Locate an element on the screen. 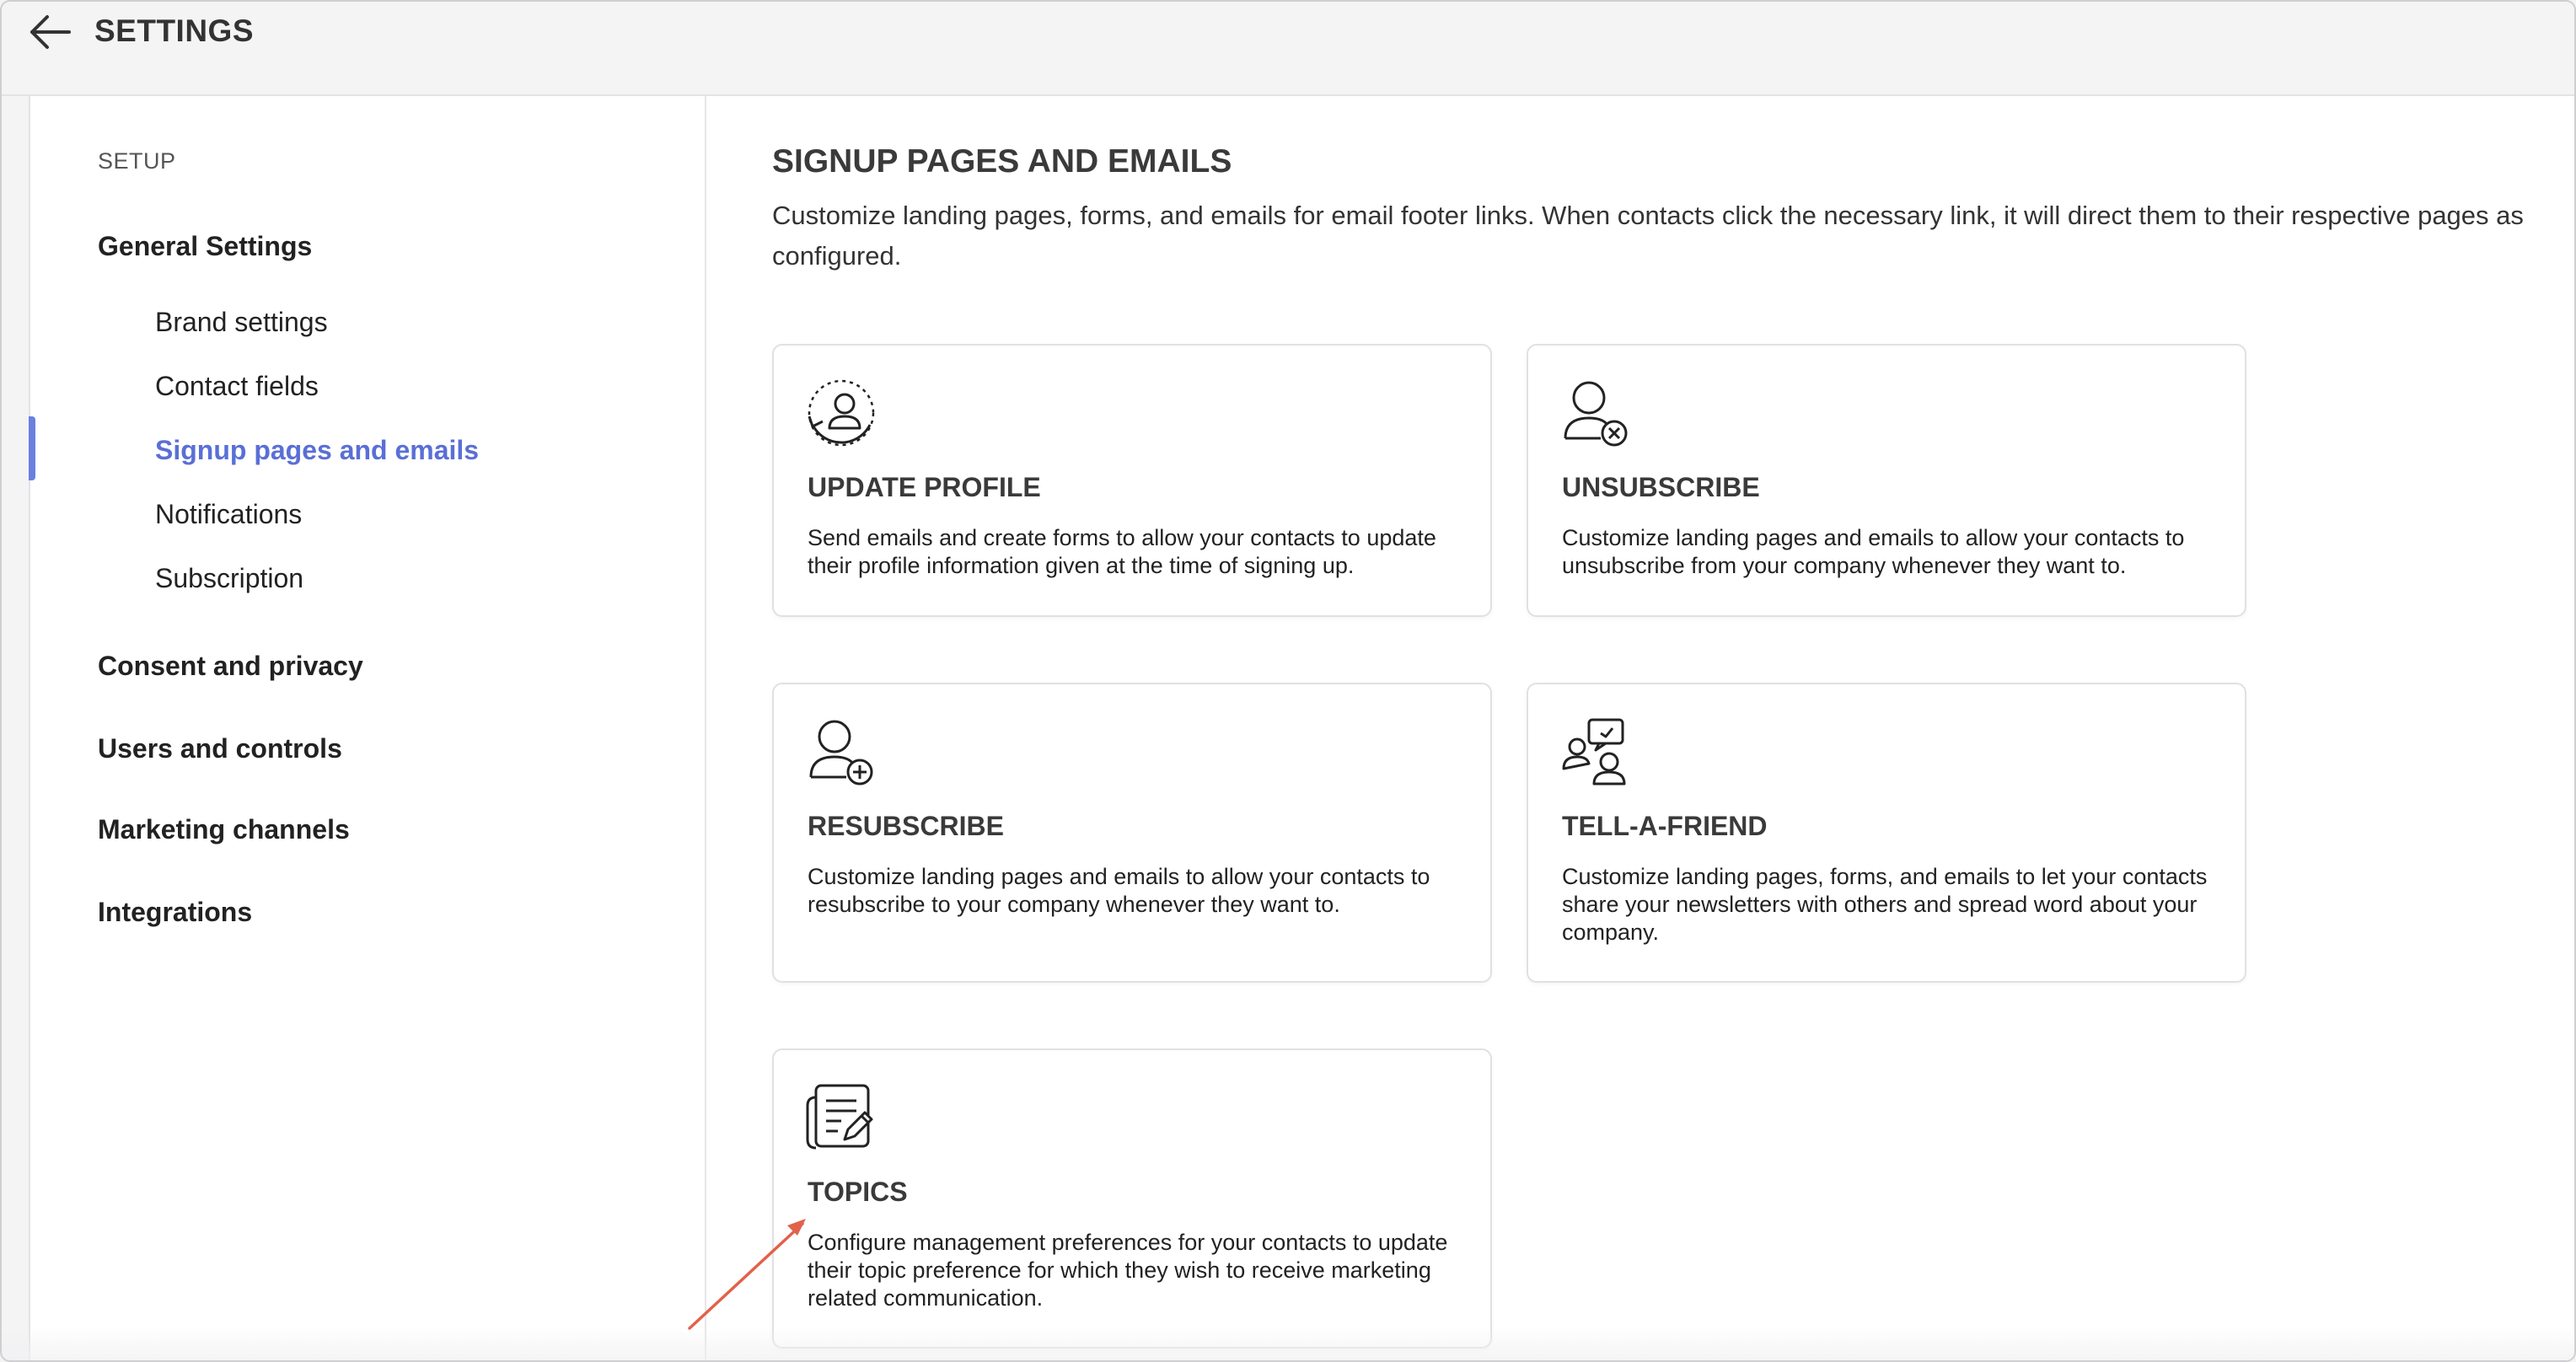  sidebar-group-marketing-channels: Marketing channels is located at coordinates (224, 829).